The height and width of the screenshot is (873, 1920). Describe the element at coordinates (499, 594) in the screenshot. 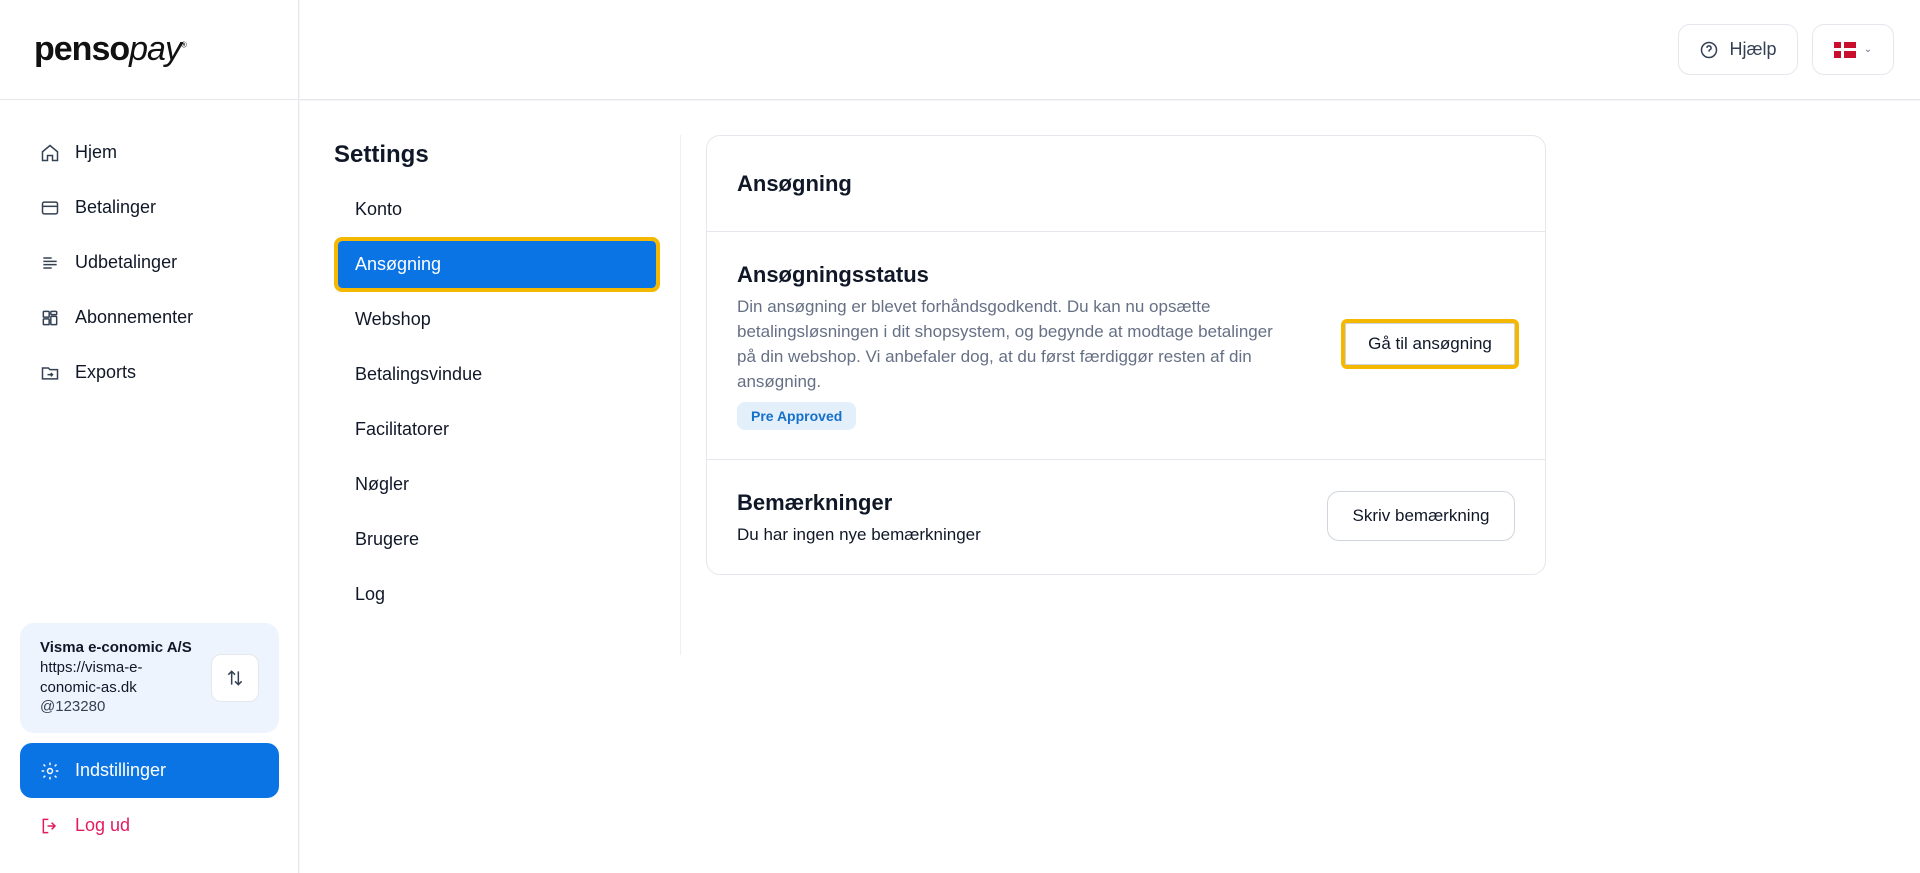

I see `settings-item-log: Log` at that location.